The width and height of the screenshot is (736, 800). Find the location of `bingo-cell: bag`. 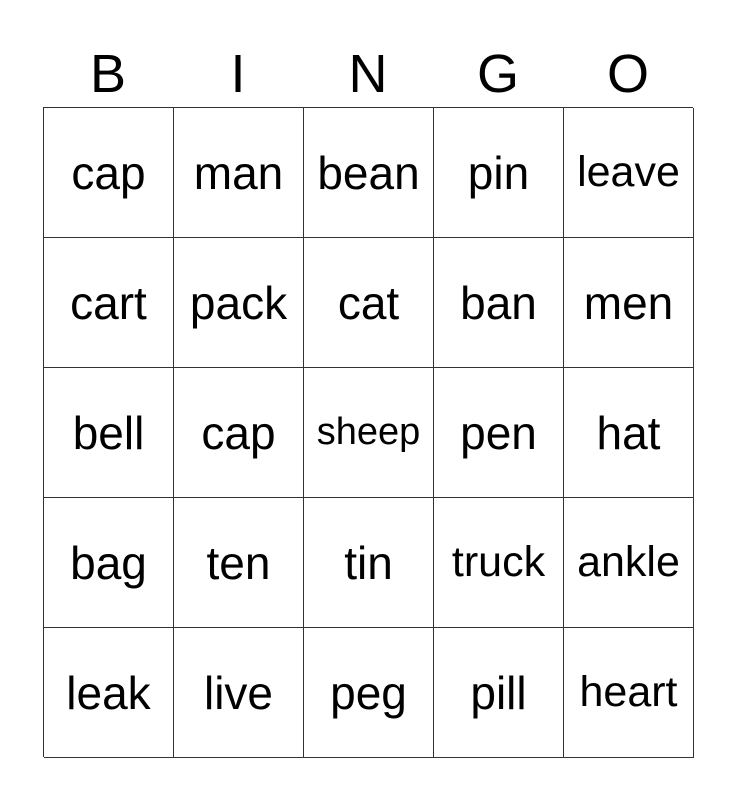

bingo-cell: bag is located at coordinates (109, 563).